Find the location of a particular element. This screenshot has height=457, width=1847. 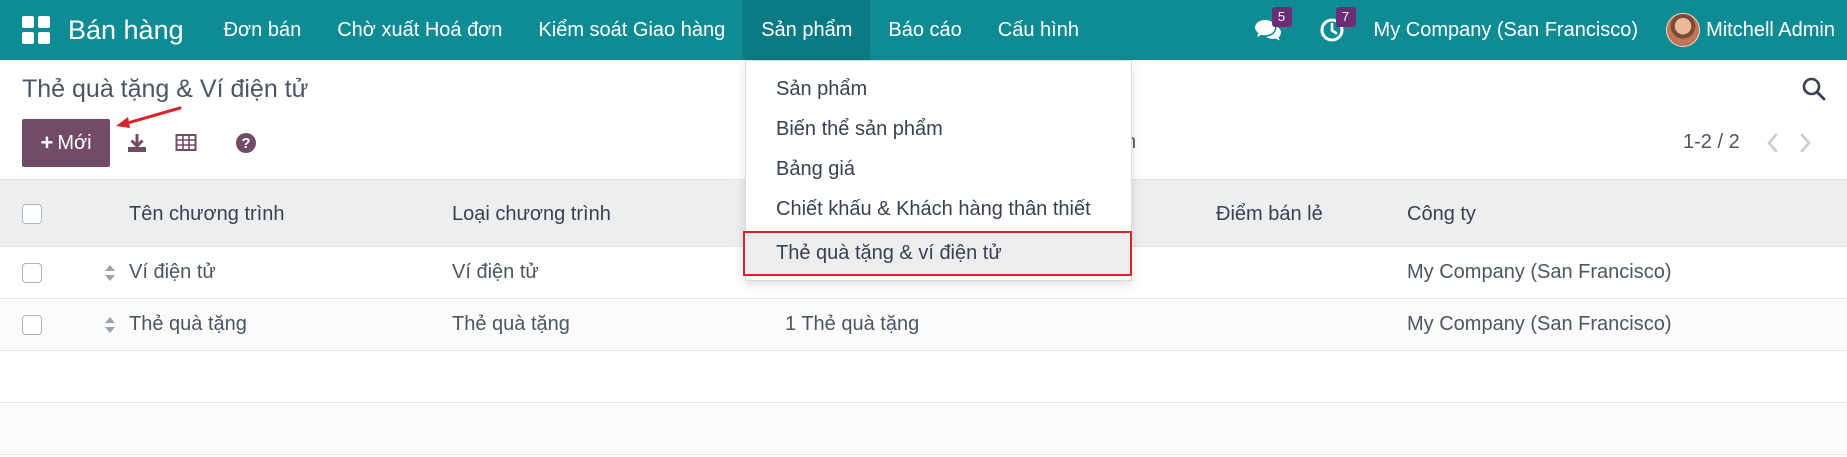

menu-item-configuration: Cấu hình is located at coordinates (1038, 30).